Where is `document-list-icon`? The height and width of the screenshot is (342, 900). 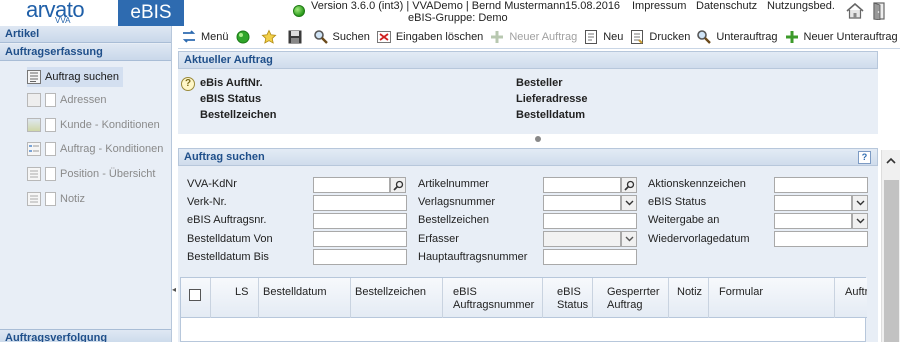 document-list-icon is located at coordinates (34, 77).